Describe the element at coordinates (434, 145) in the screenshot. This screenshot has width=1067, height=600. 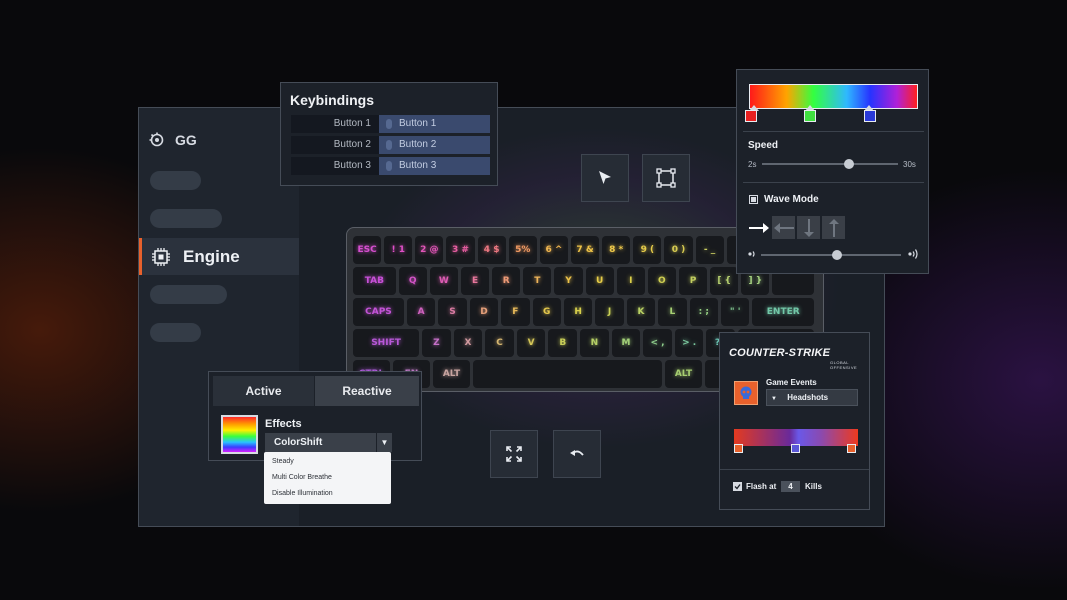
I see `keybinding-target: Button 2` at that location.